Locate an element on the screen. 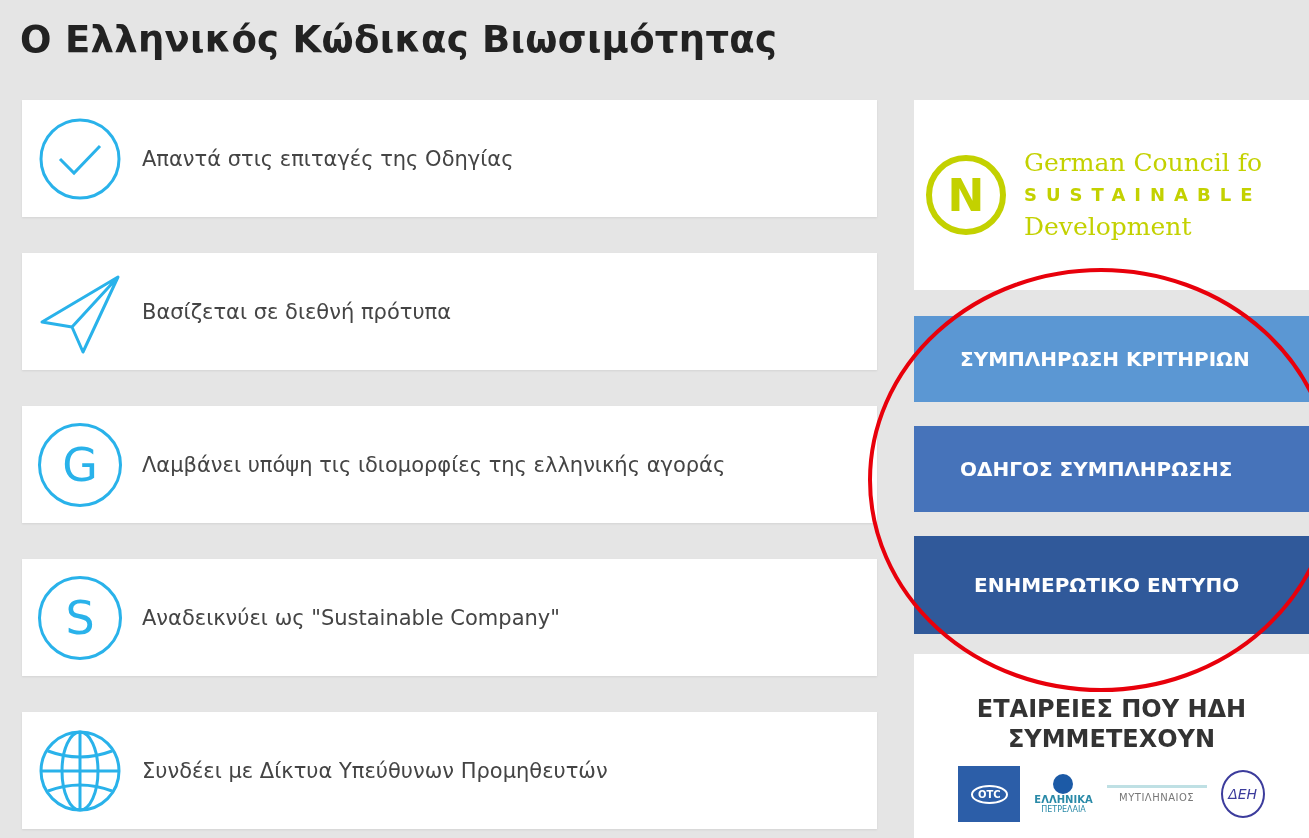 This screenshot has height=838, width=1309. companies-heading: ΕΤΑΙΡΕΙΕΣ ΠΟΥ ΗΔΗ ΣΥΜΜΕΤΕΧΟΥΝ is located at coordinates (1111, 724).